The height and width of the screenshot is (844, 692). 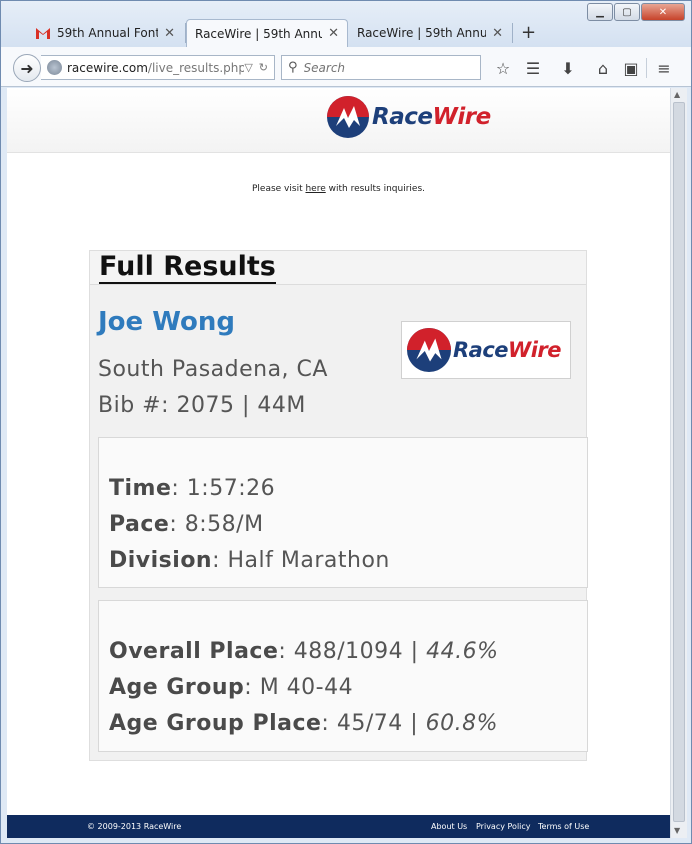 I want to click on bookmark-star-icon: ☆, so click(x=503, y=68).